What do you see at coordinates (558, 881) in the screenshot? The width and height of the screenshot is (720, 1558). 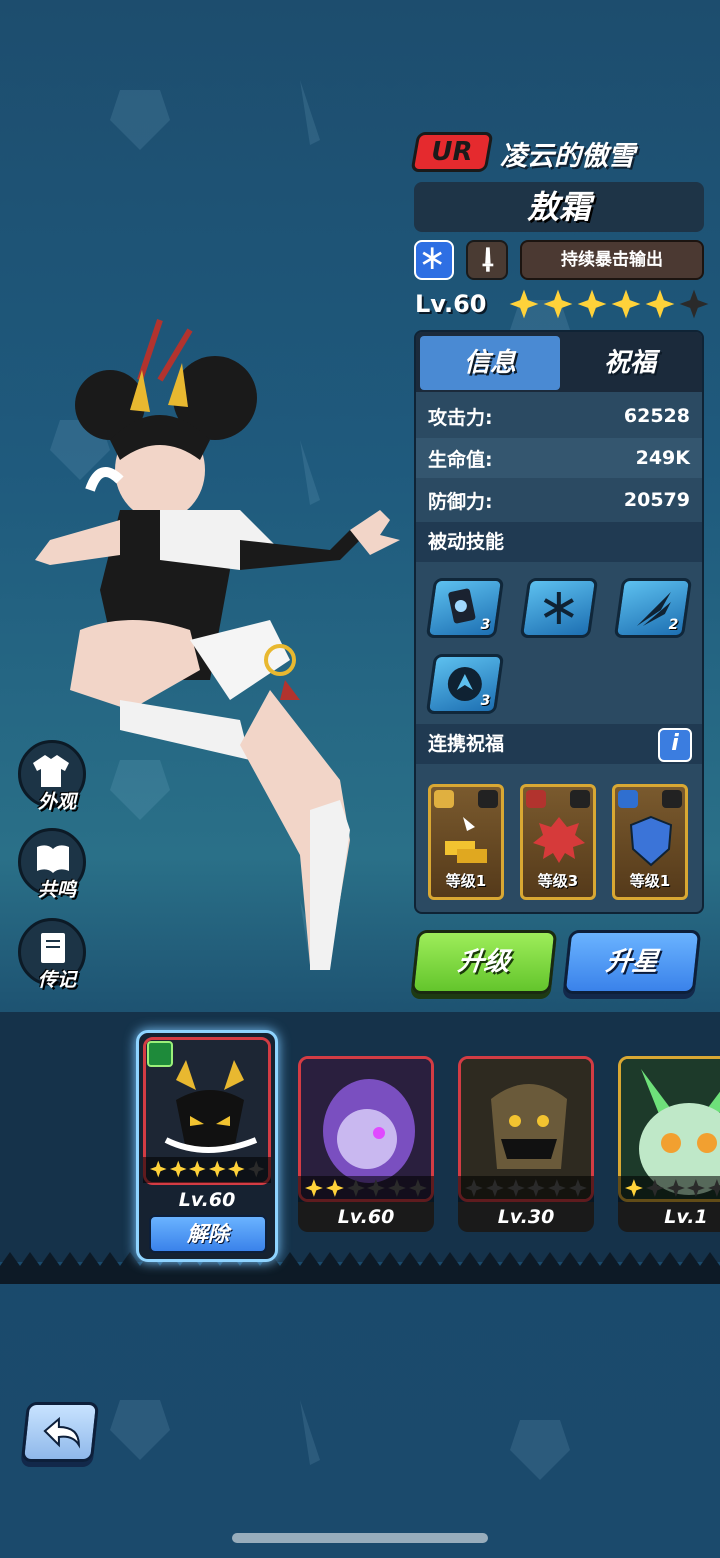 I see `combo-card-level: 等级3` at bounding box center [558, 881].